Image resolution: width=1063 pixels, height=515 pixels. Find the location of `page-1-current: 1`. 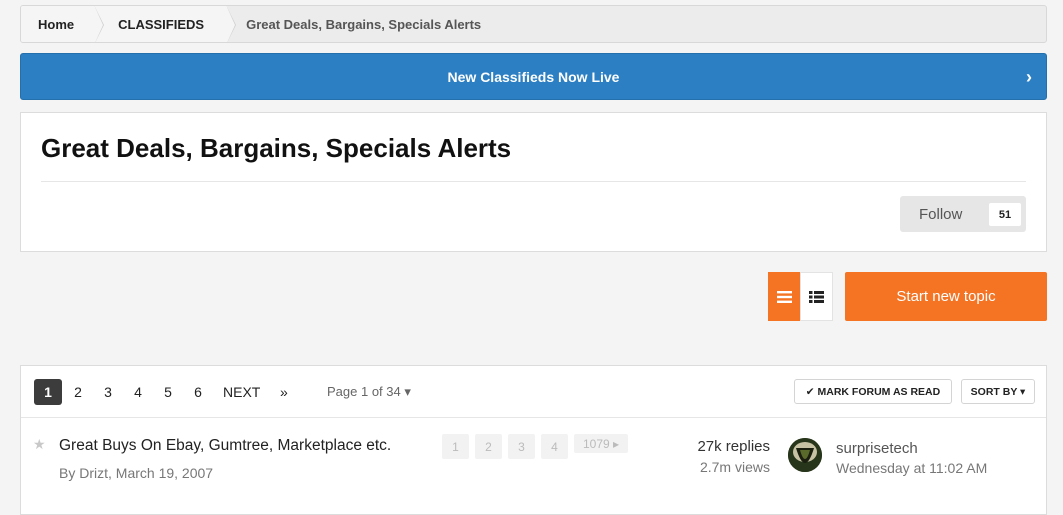

page-1-current: 1 is located at coordinates (48, 392).